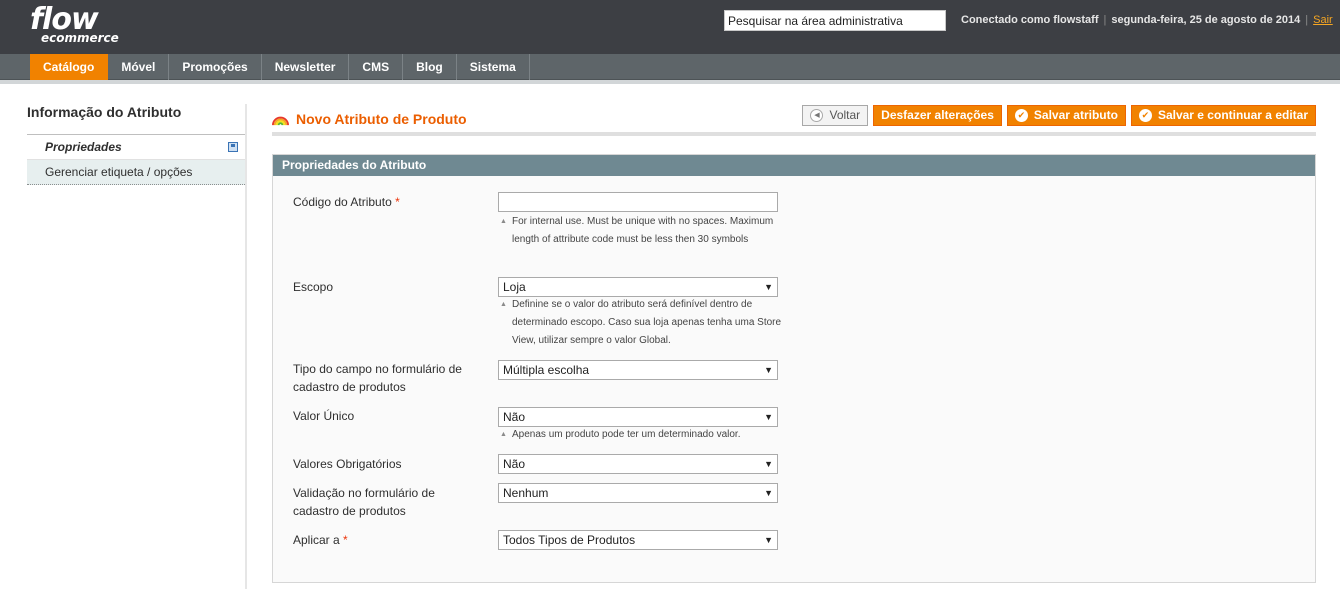  What do you see at coordinates (139, 67) in the screenshot?
I see `nav-item-movel: Móvel` at bounding box center [139, 67].